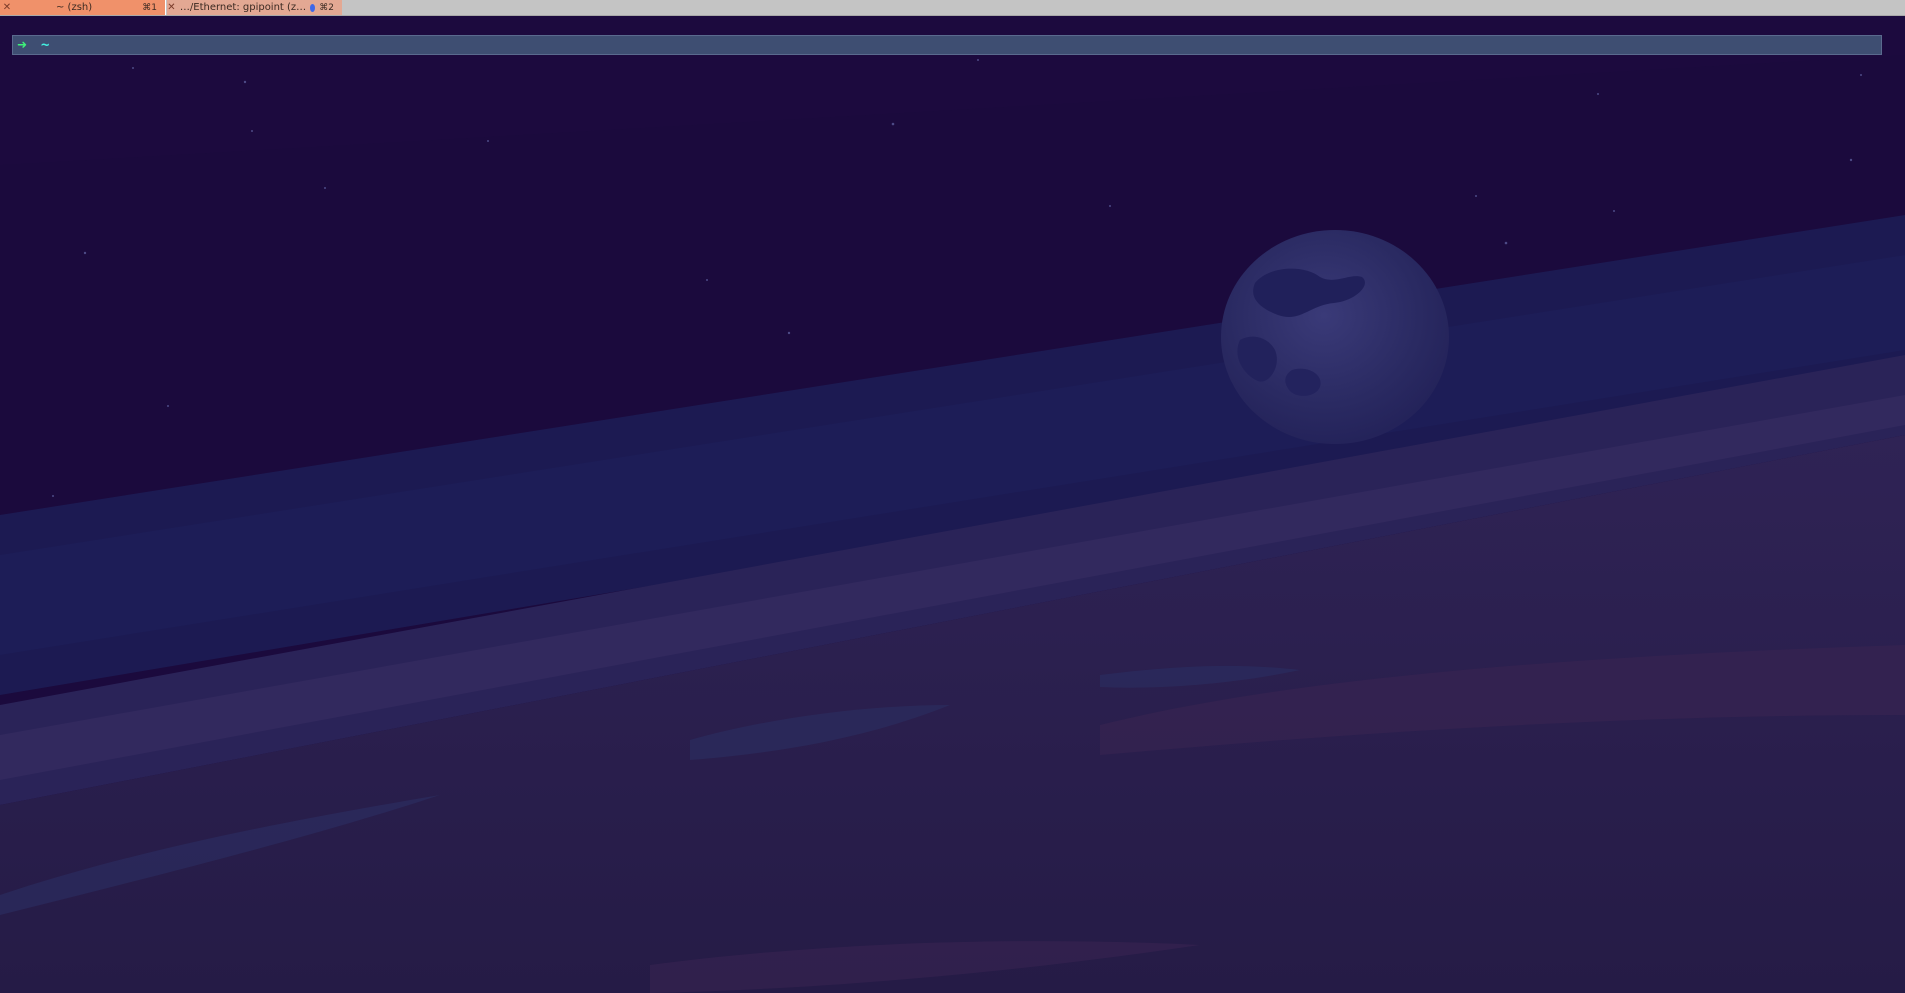 The image size is (1905, 993). What do you see at coordinates (74, 7) in the screenshot?
I see `tab-title: ~ (zsh)` at bounding box center [74, 7].